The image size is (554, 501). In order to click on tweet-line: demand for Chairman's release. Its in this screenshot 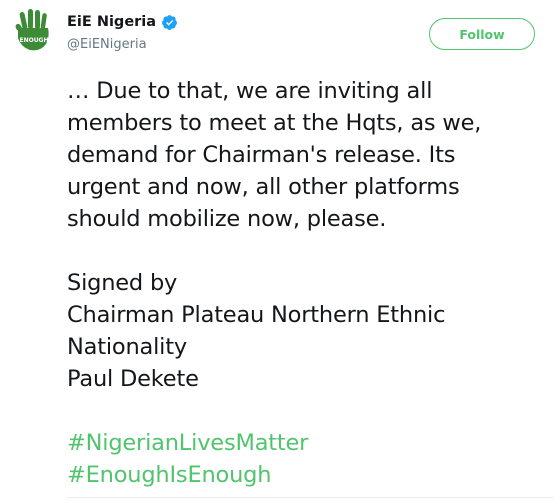, I will do `click(261, 155)`.